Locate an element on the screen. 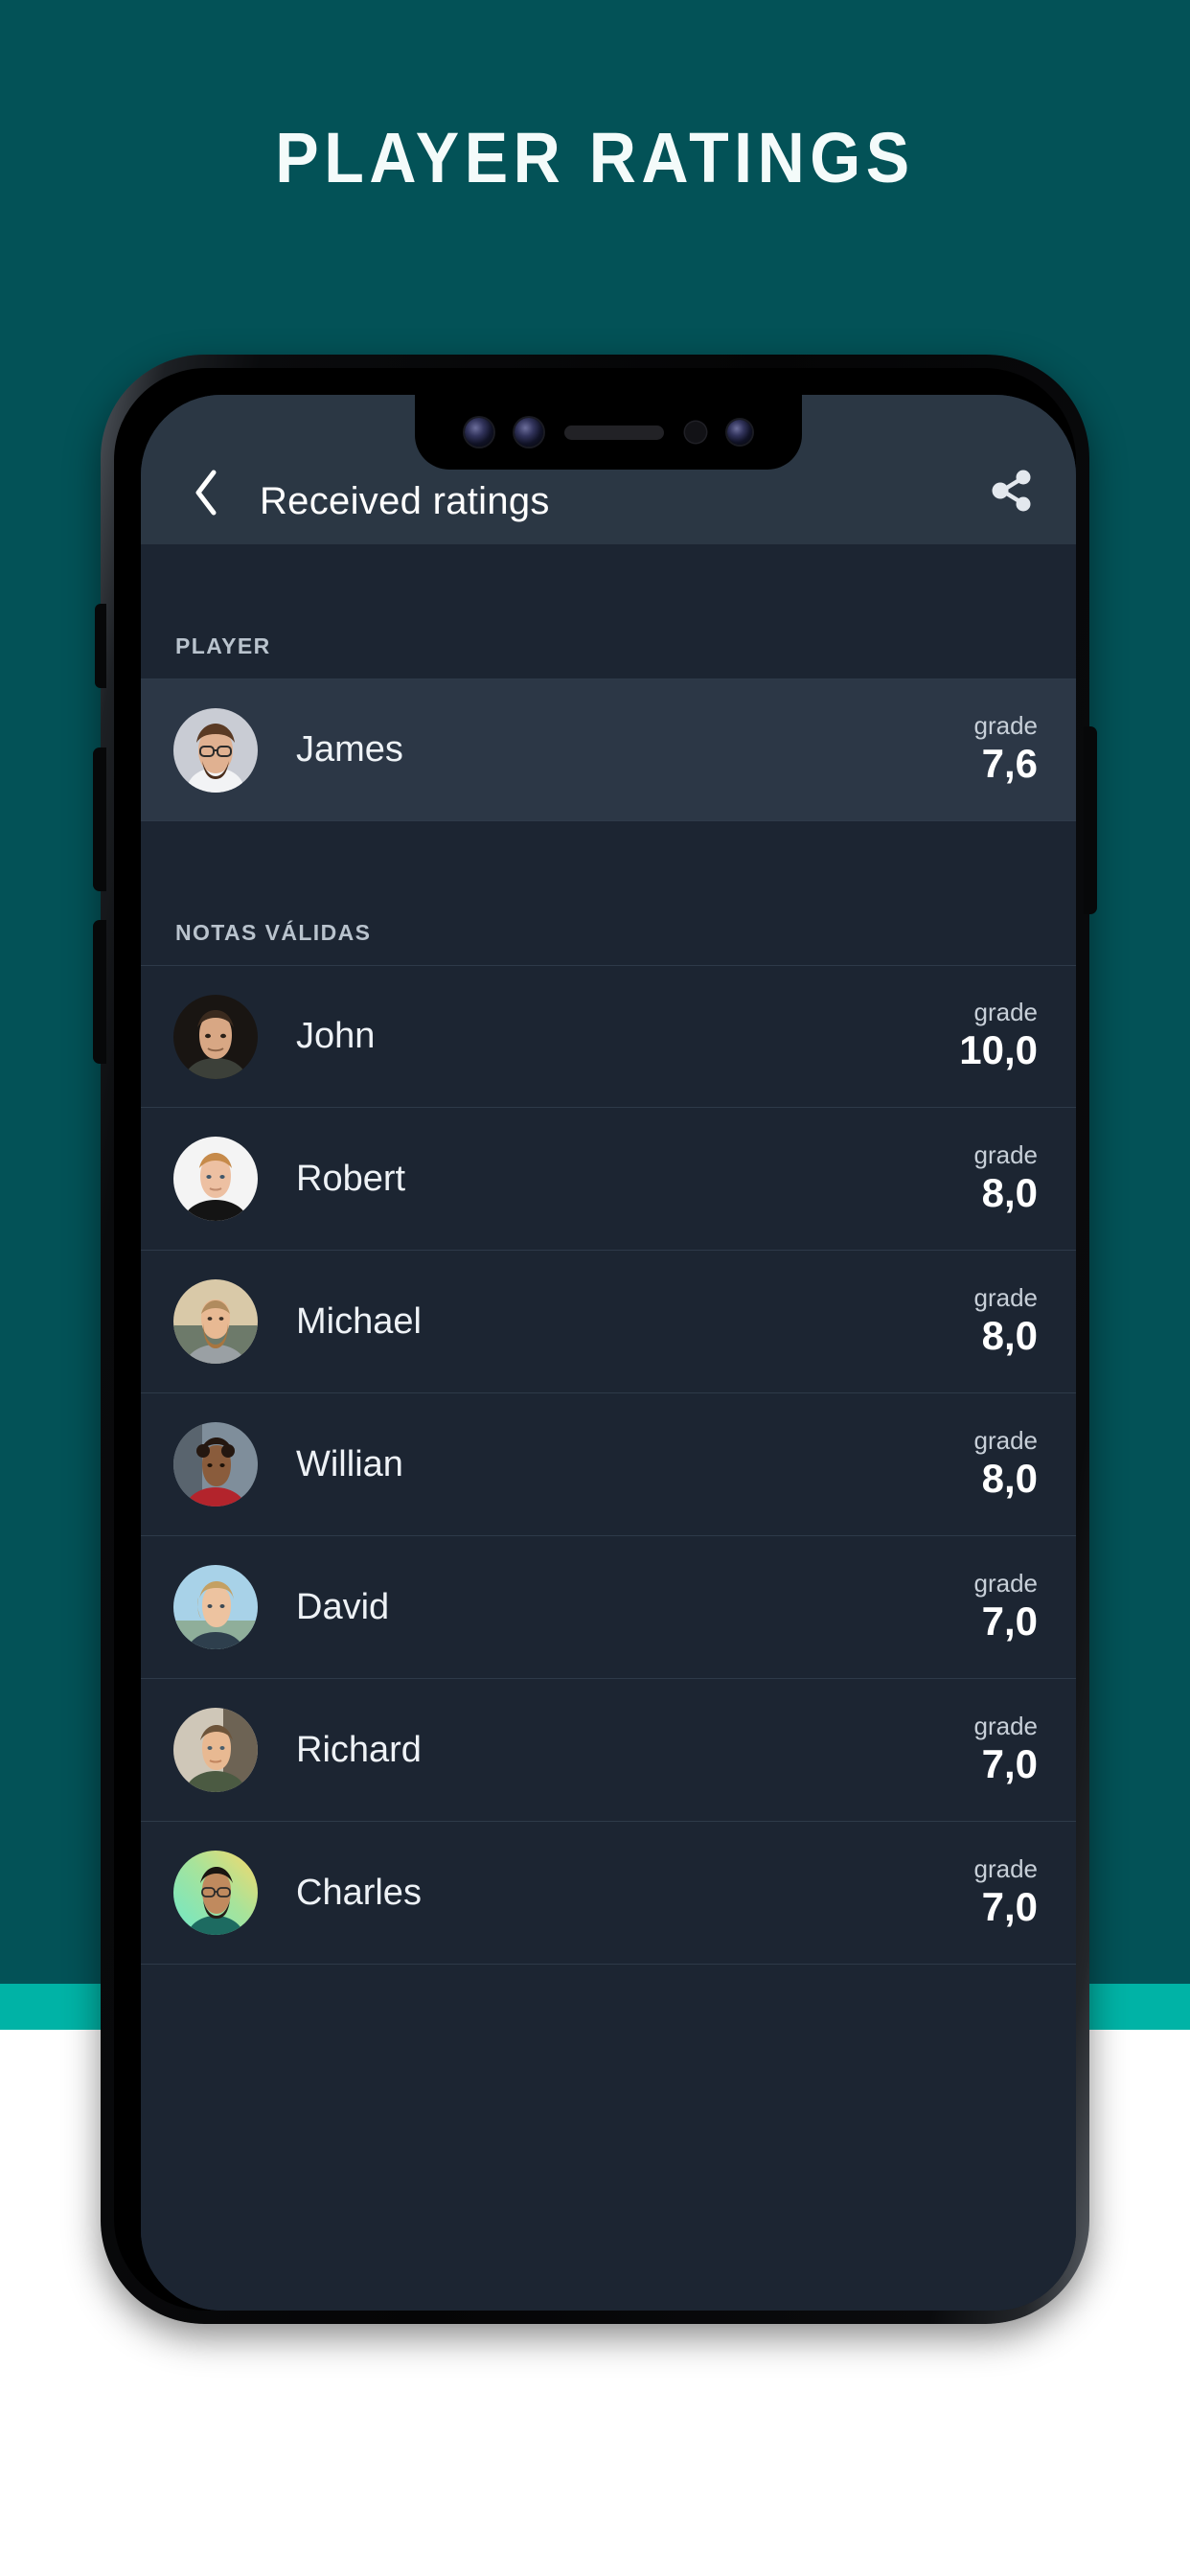  grade-block: grade 10,0 is located at coordinates (1001, 1036).